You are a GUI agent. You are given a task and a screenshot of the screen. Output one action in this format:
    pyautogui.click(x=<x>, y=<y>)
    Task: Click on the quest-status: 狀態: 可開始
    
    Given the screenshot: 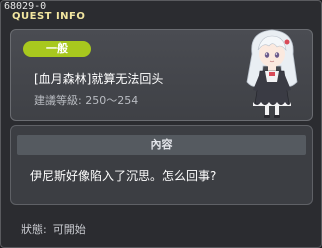 What is the action you would take?
    pyautogui.click(x=53, y=229)
    